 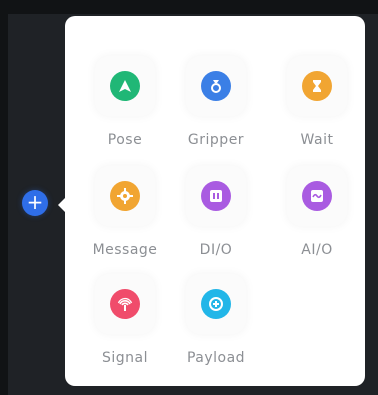 I want to click on palette-item-dio: DI/O, so click(x=216, y=216).